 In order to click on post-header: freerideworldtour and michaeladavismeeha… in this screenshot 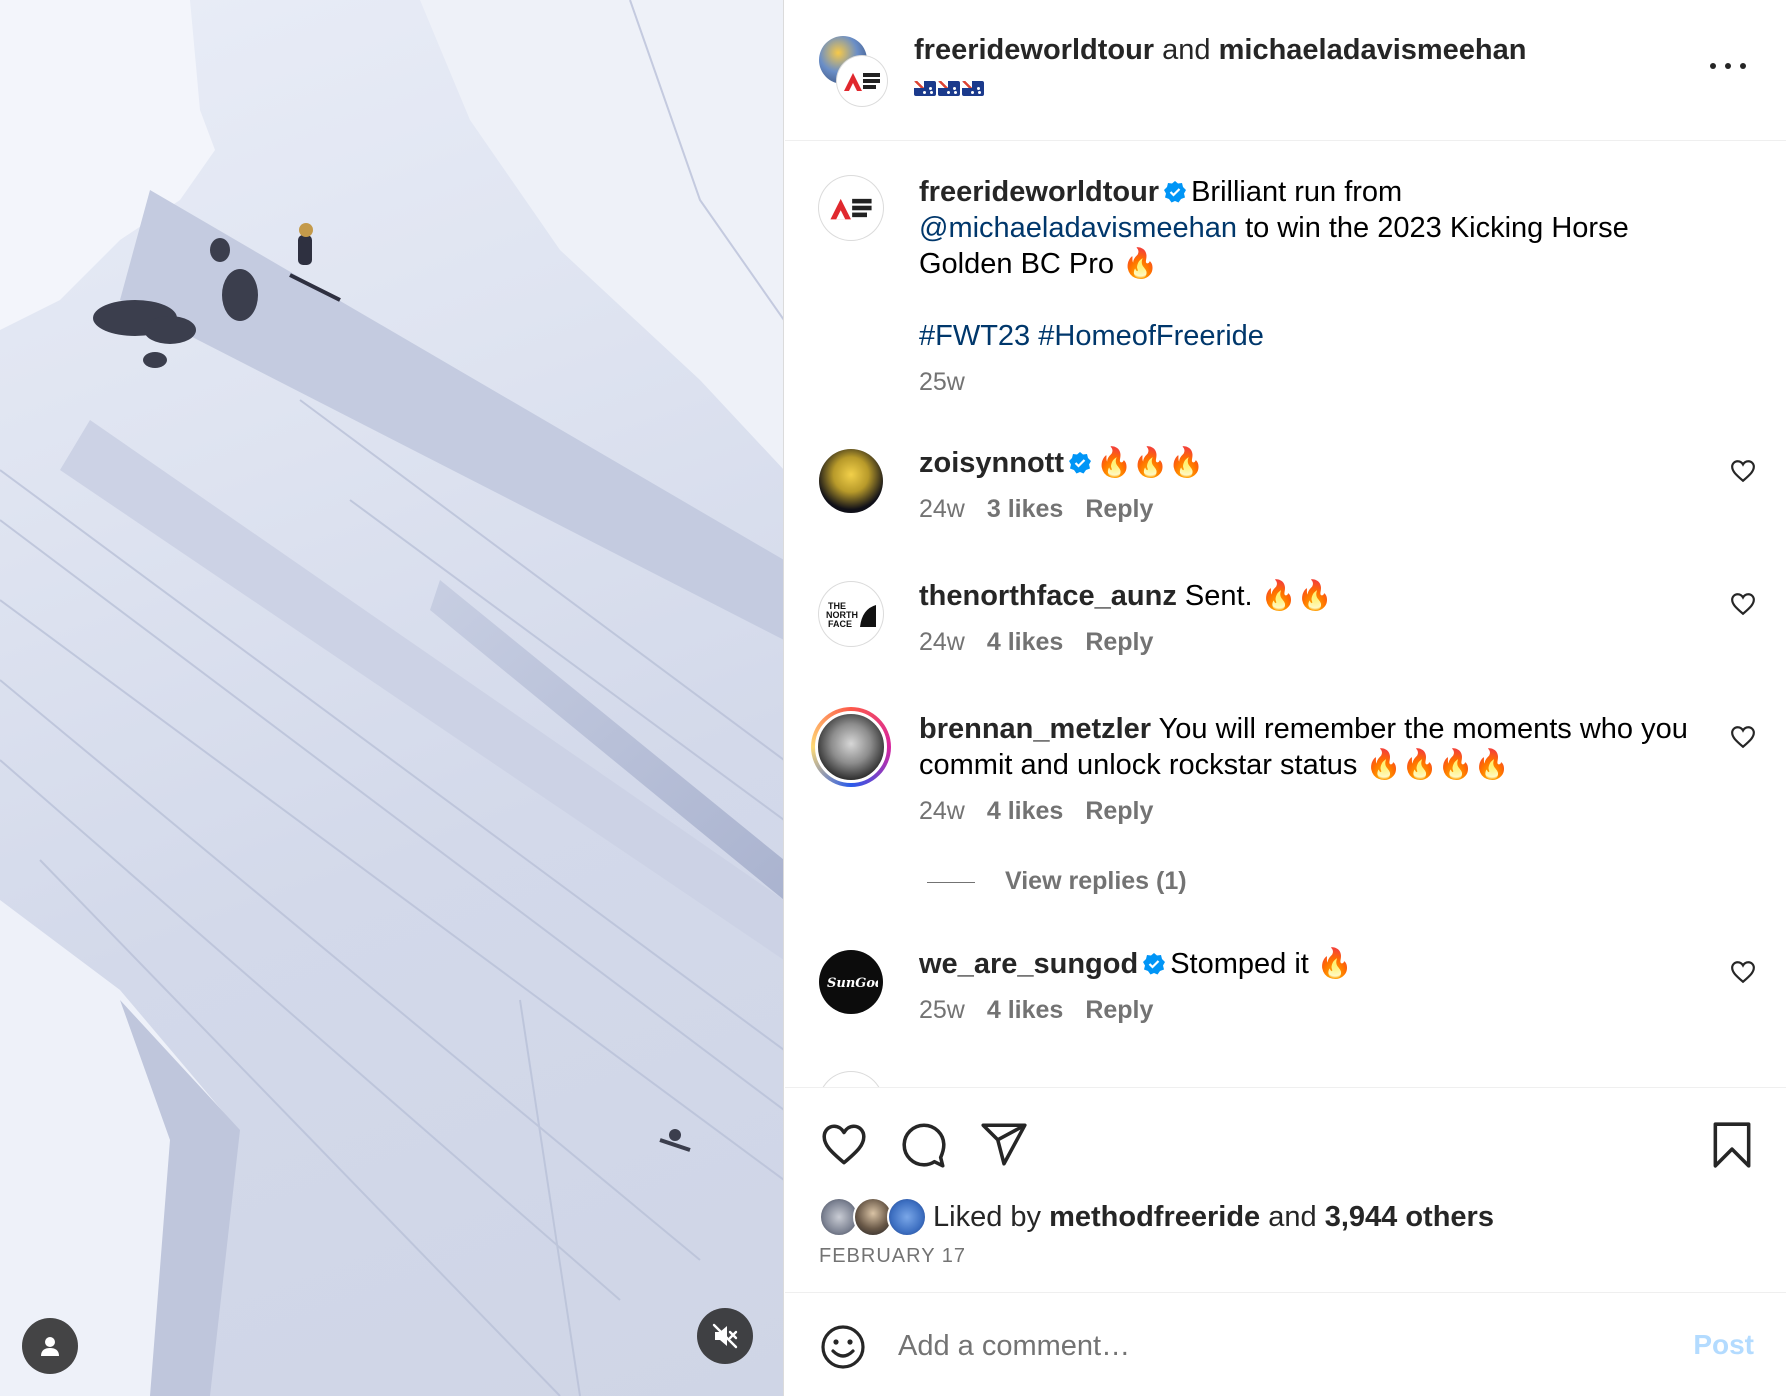, I will do `click(1285, 70)`.